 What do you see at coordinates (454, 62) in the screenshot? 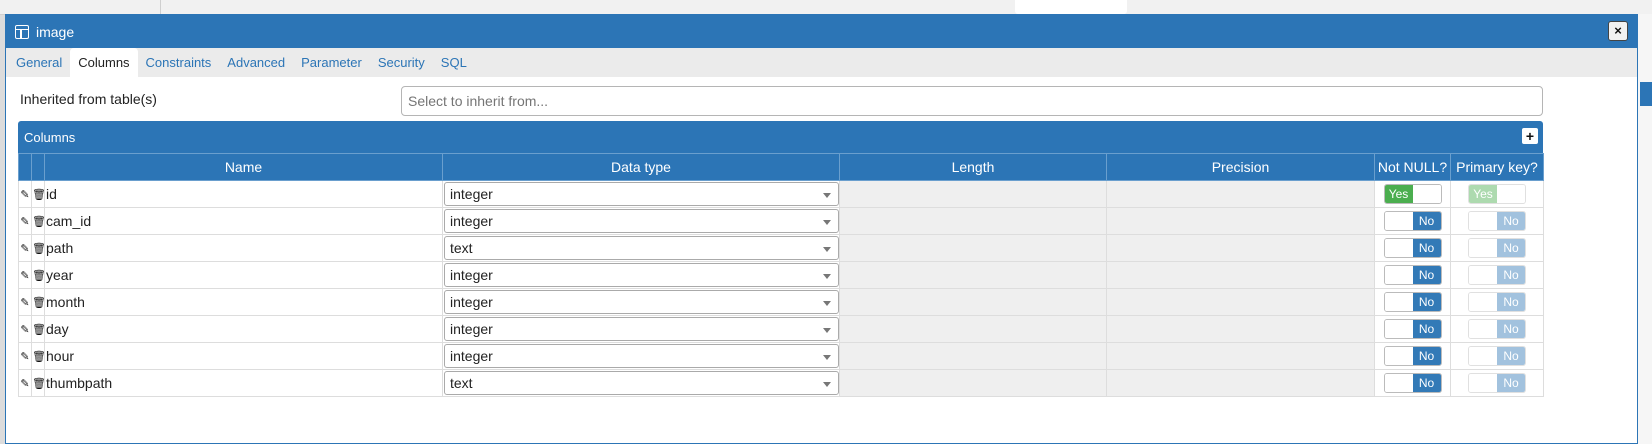
I see `tab-sql: SQL` at bounding box center [454, 62].